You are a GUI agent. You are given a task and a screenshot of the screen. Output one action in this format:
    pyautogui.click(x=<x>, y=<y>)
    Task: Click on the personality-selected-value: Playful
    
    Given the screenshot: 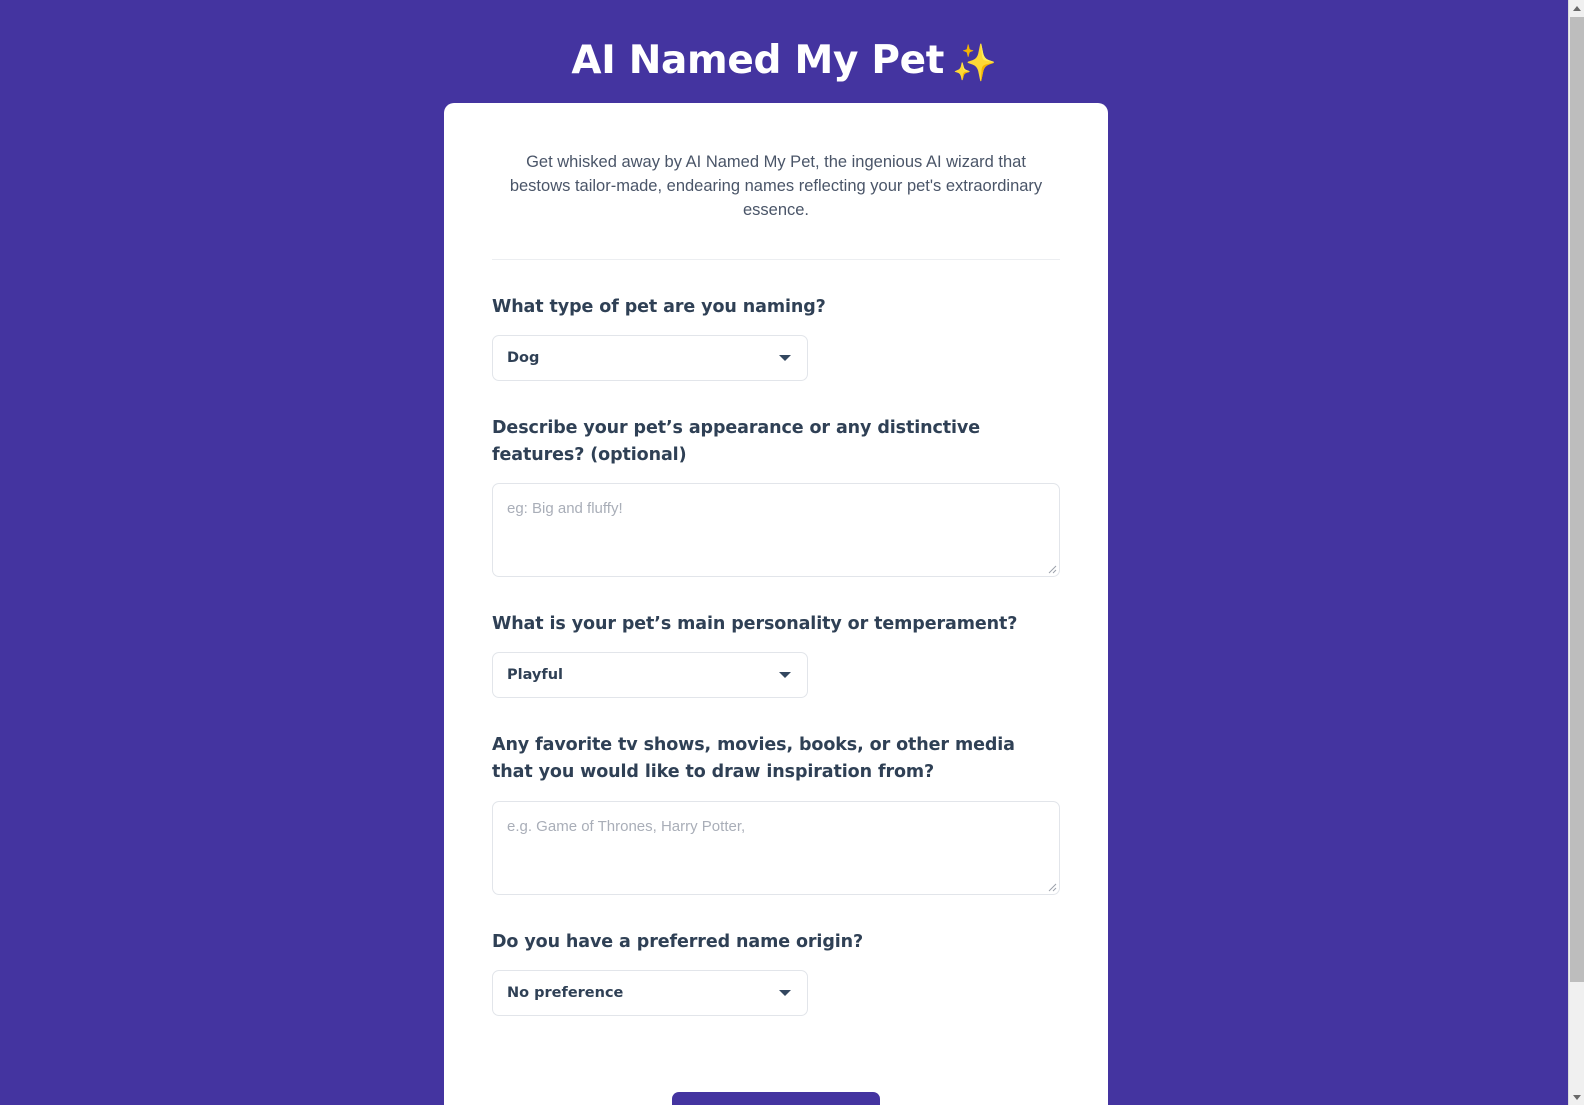 What is the action you would take?
    pyautogui.click(x=535, y=675)
    